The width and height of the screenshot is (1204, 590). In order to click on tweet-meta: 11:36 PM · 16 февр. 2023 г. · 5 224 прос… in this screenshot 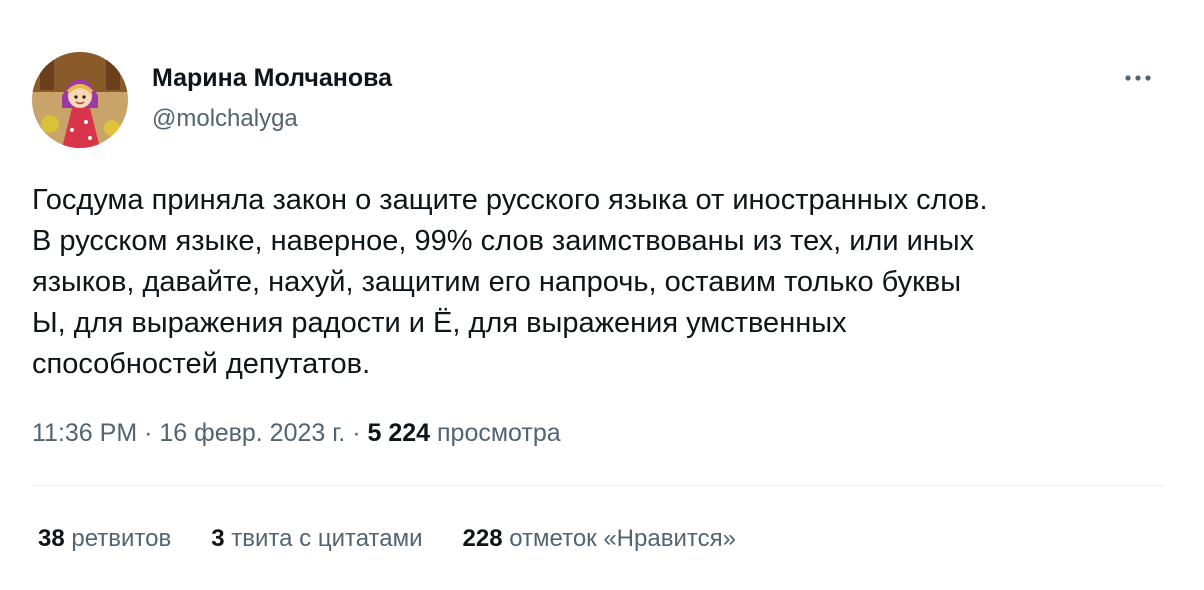, I will do `click(296, 433)`.